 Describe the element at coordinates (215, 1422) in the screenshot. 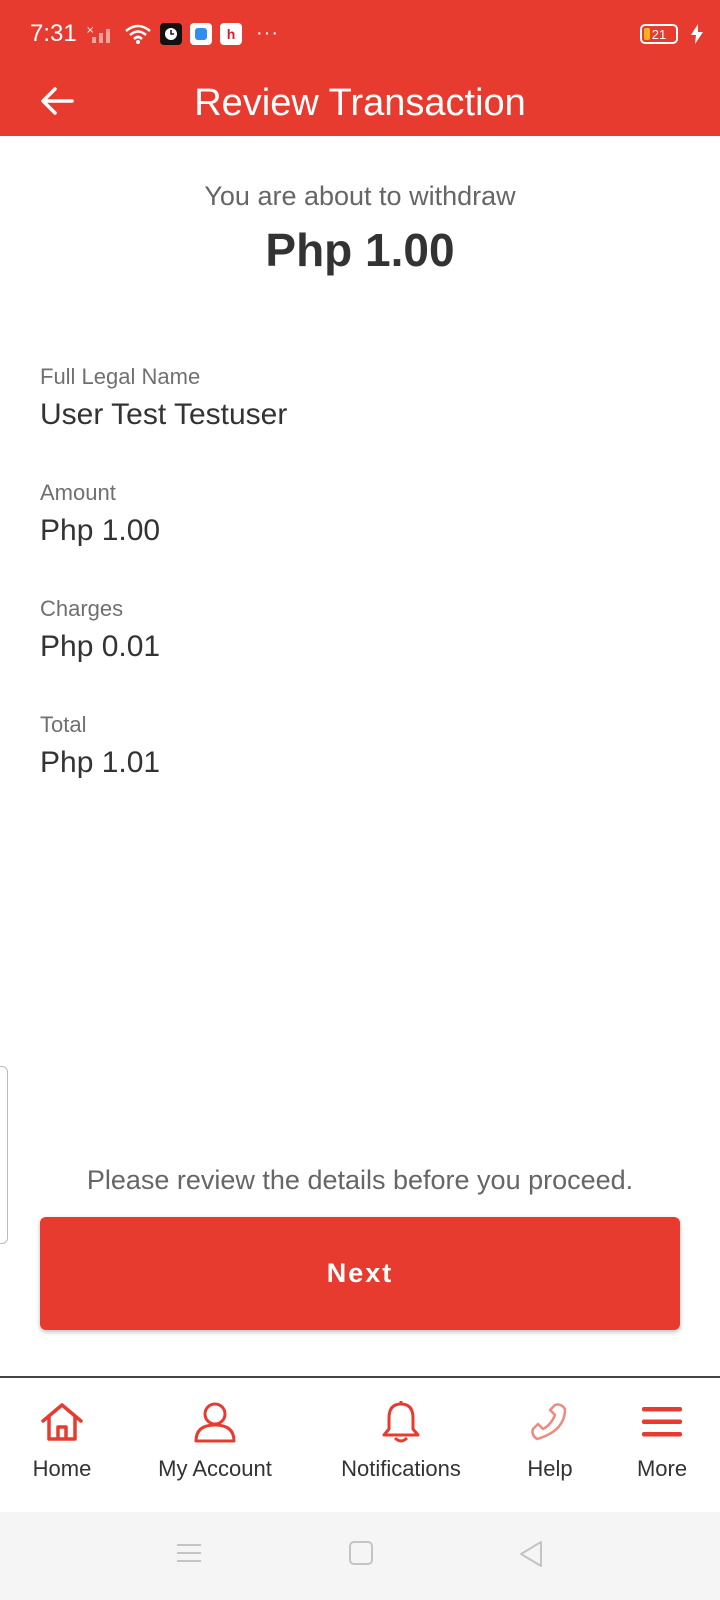

I see `user-icon` at that location.